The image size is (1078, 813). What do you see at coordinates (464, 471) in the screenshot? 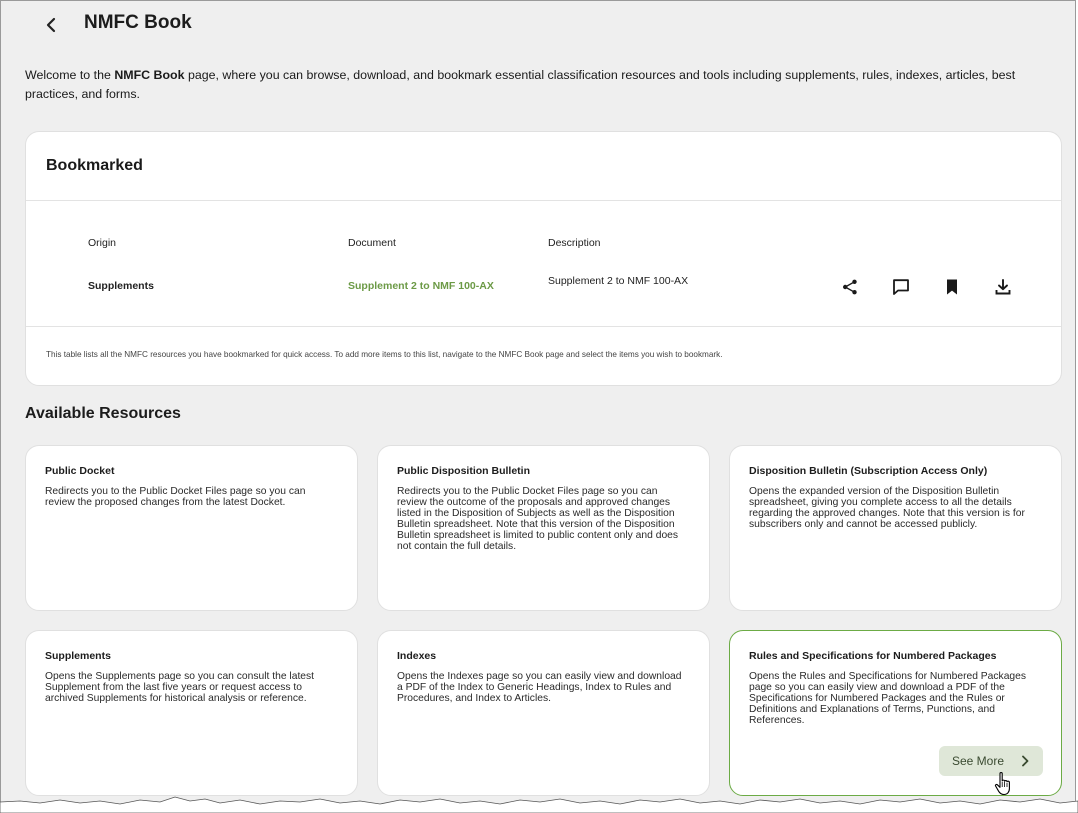
I see `resource-card-title: Public Disposition Bulletin` at bounding box center [464, 471].